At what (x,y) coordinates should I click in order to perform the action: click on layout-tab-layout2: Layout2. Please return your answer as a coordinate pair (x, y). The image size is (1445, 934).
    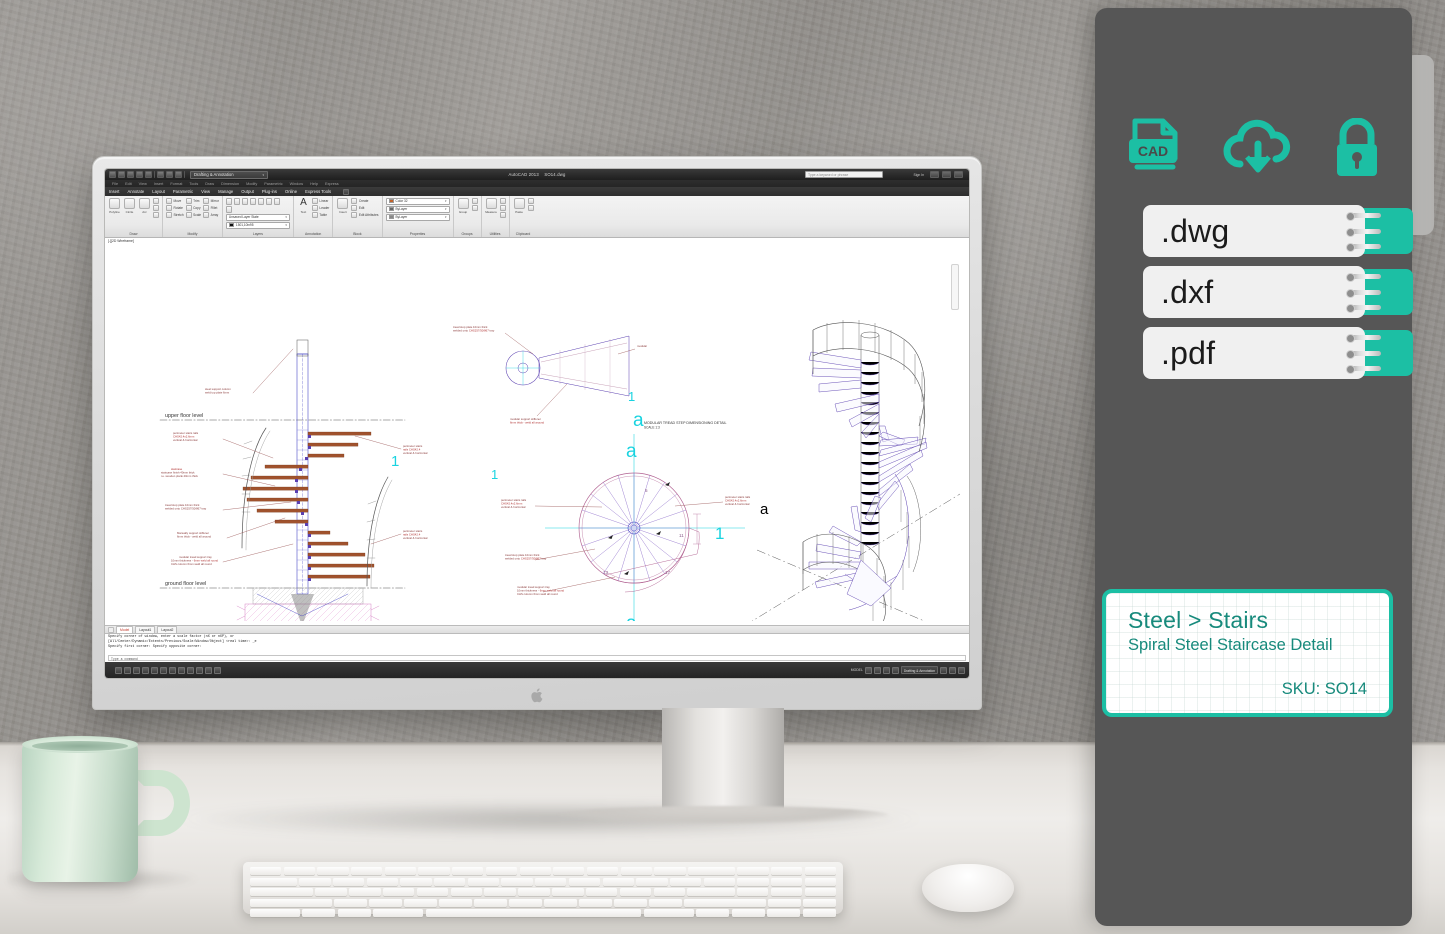
    Looking at the image, I should click on (167, 629).